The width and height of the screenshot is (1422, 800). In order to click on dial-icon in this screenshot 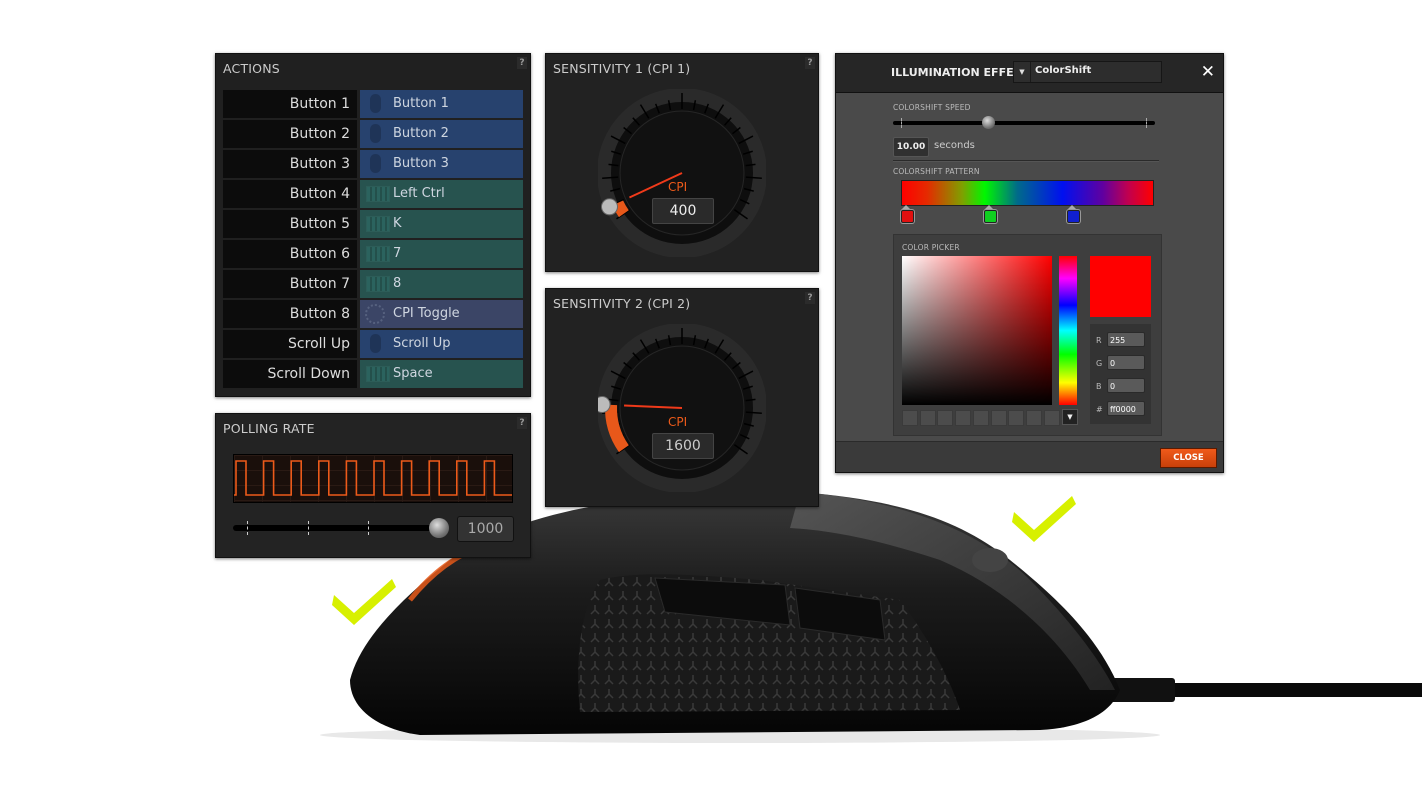, I will do `click(375, 314)`.